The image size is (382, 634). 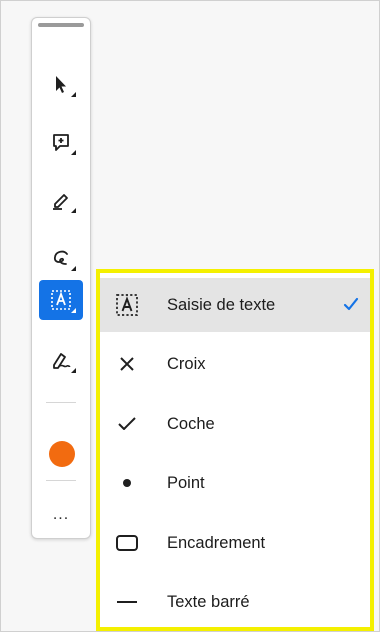 What do you see at coordinates (186, 482) in the screenshot?
I see `menu-item-label: Point` at bounding box center [186, 482].